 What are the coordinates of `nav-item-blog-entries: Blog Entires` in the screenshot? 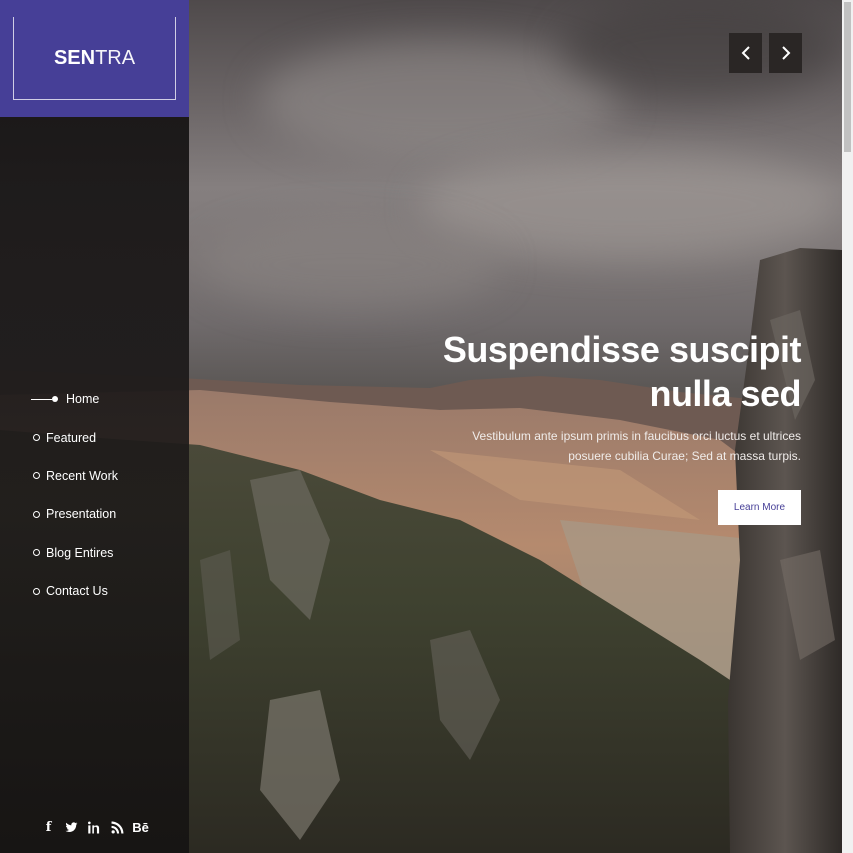 It's located at (94, 553).